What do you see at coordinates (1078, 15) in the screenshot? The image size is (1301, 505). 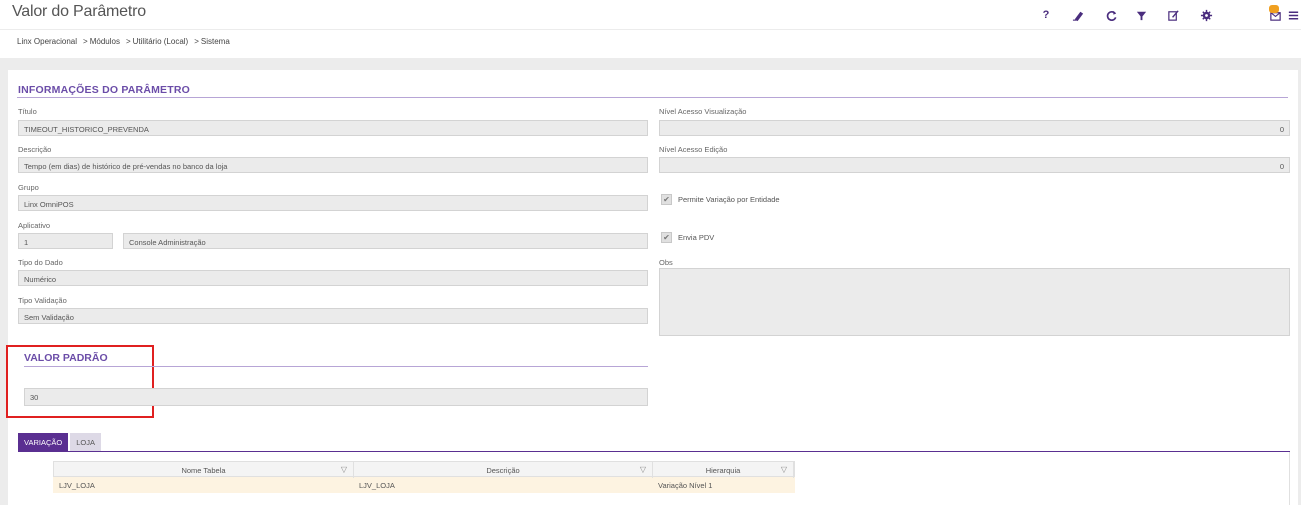 I see `eraser-icon` at bounding box center [1078, 15].